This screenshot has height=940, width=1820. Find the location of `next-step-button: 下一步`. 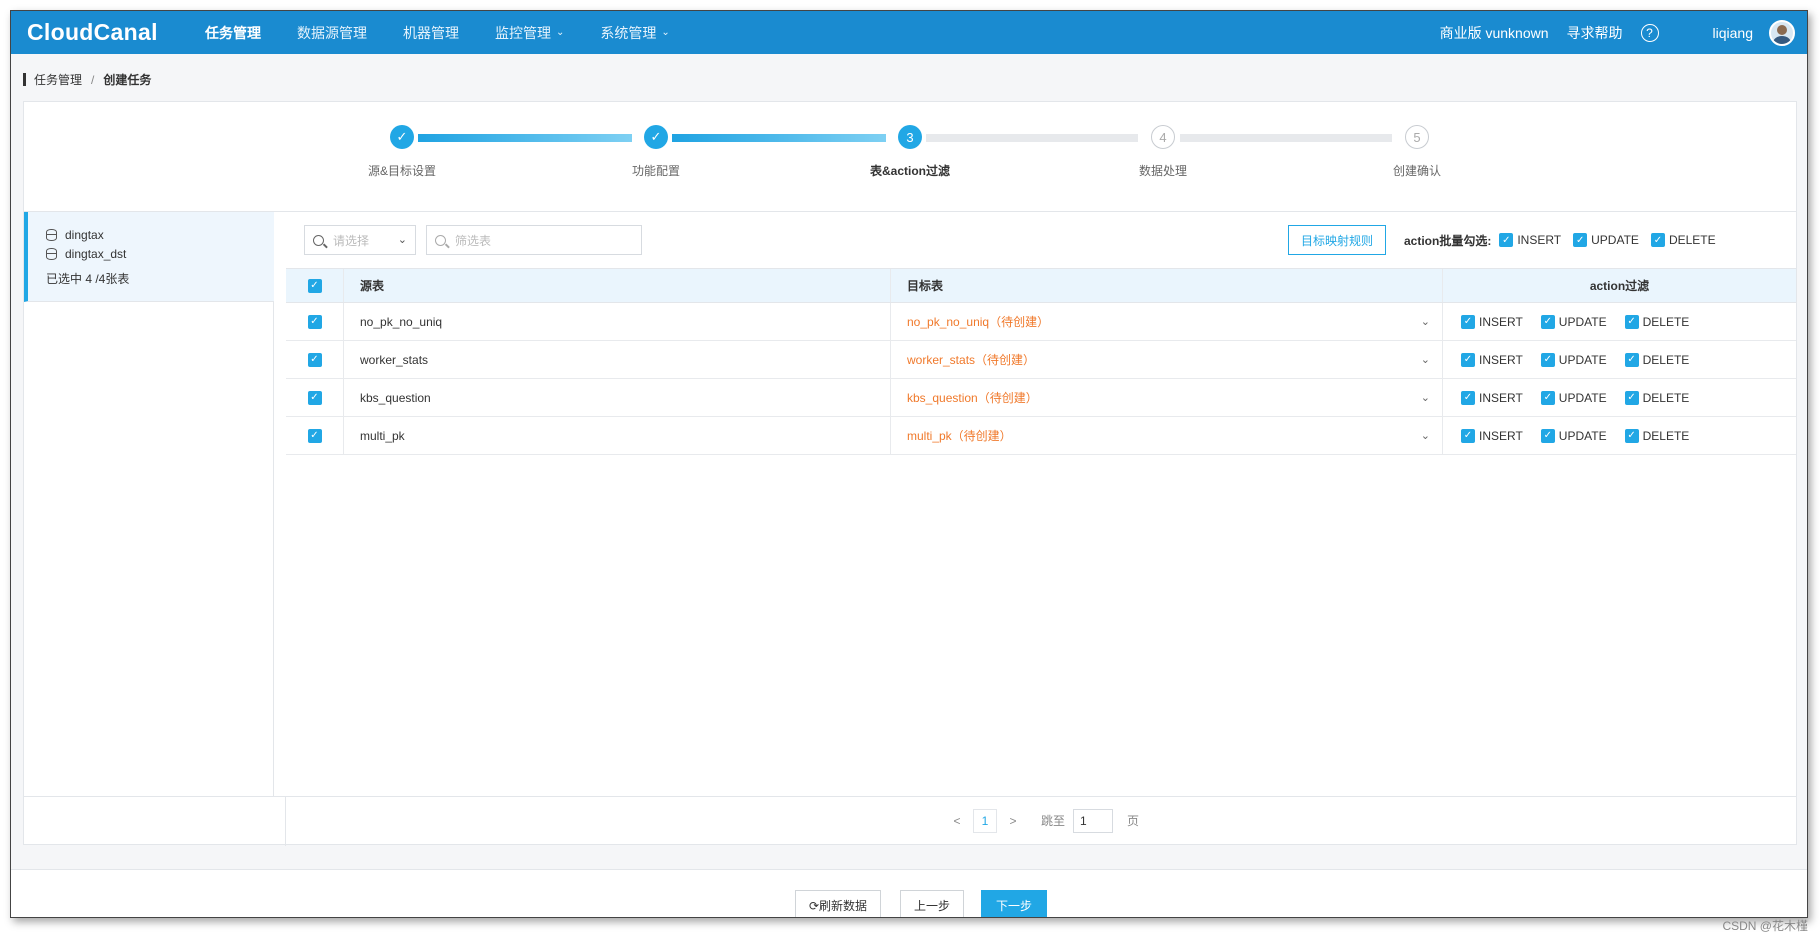

next-step-button: 下一步 is located at coordinates (1014, 903).